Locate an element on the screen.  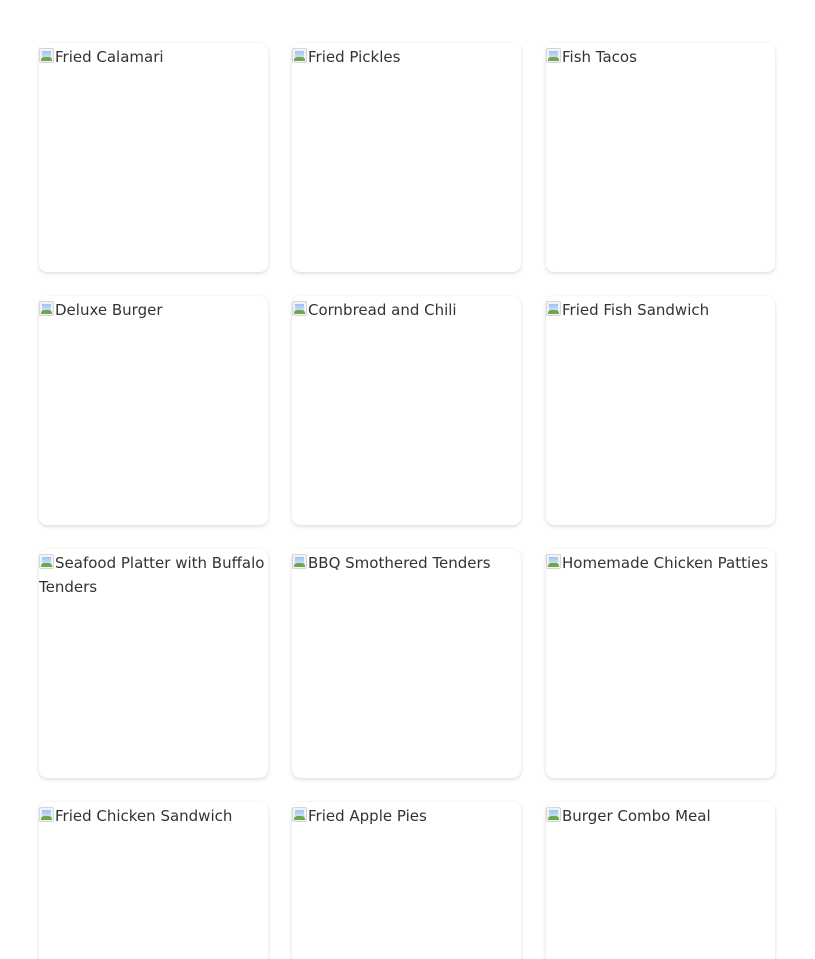
menu-image: Fish Tacos is located at coordinates (660, 56).